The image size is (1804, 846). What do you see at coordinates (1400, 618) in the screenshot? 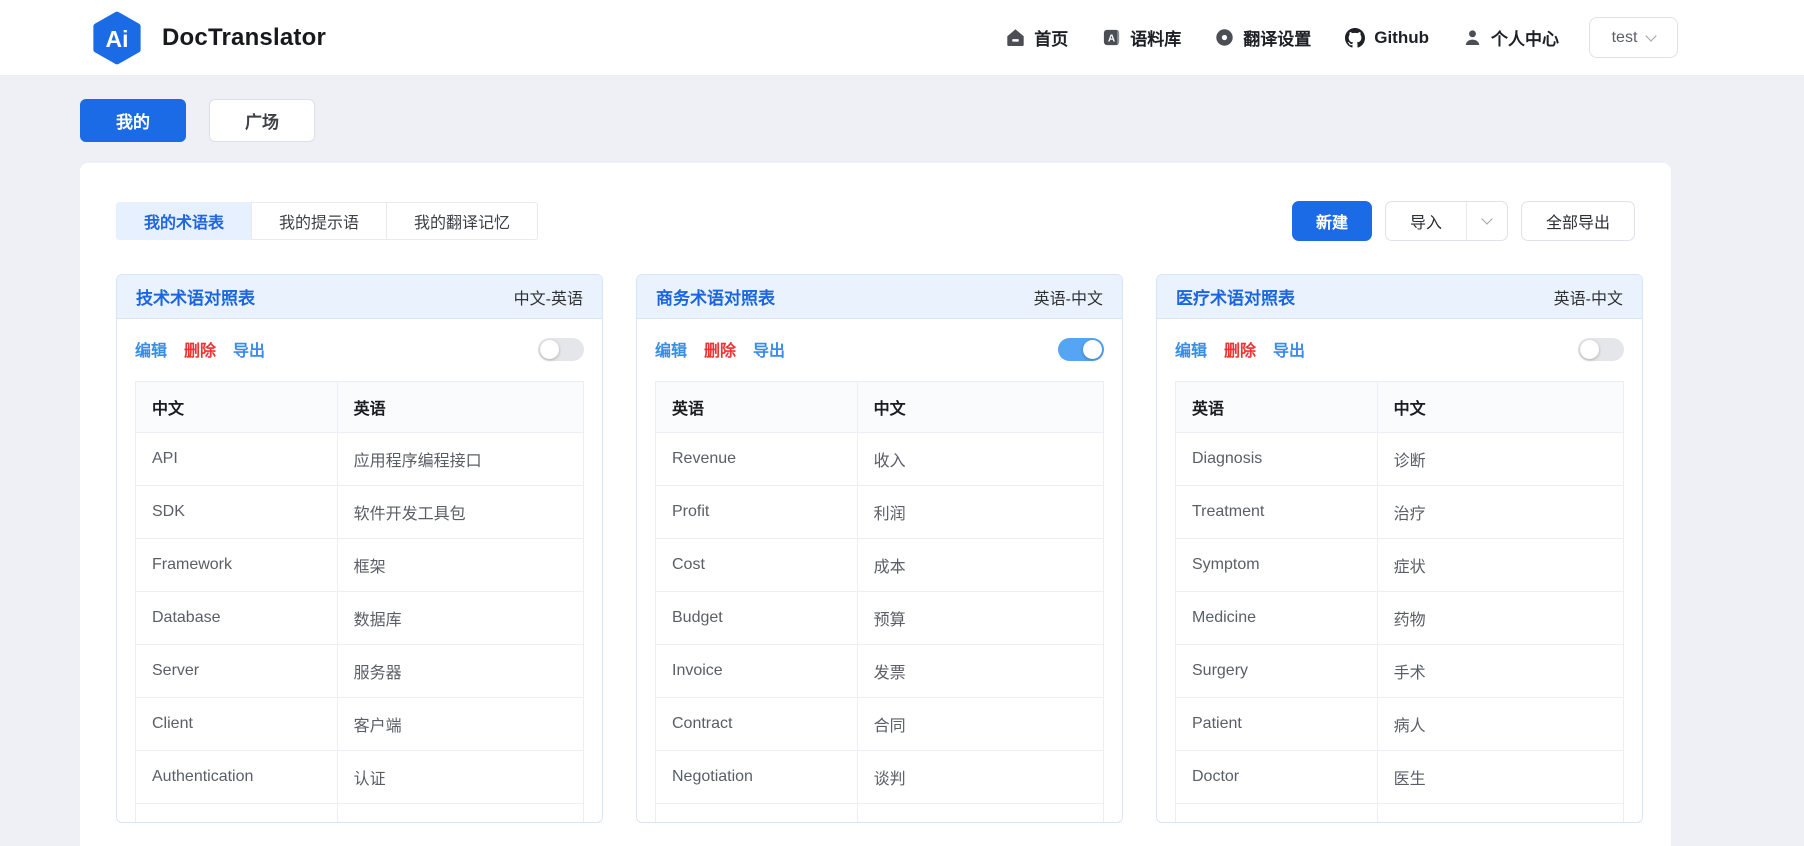
I see `table-row: Medicine 药物` at bounding box center [1400, 618].